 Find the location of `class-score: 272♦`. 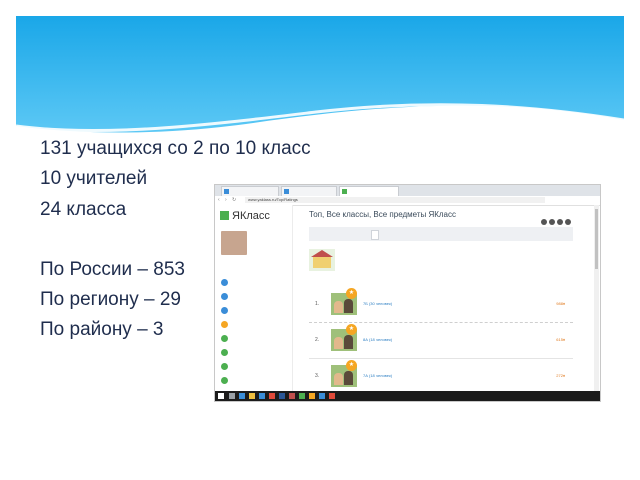

class-score: 272♦ is located at coordinates (560, 375).